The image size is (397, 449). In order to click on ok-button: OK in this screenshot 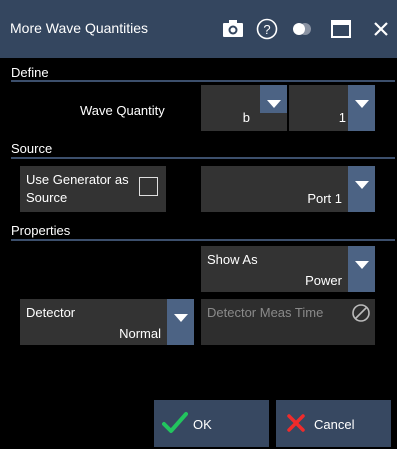, I will do `click(211, 423)`.